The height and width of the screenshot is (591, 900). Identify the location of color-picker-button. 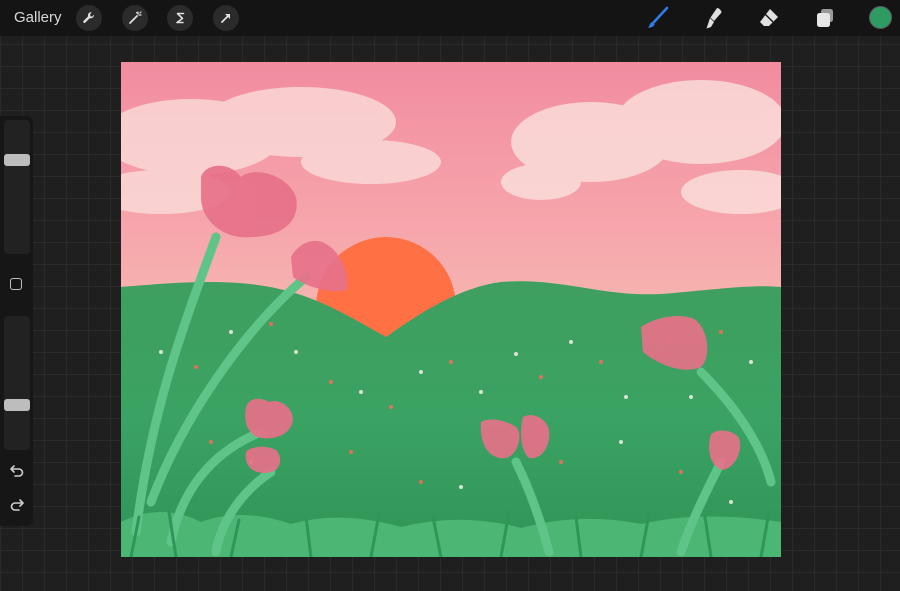
(880, 17).